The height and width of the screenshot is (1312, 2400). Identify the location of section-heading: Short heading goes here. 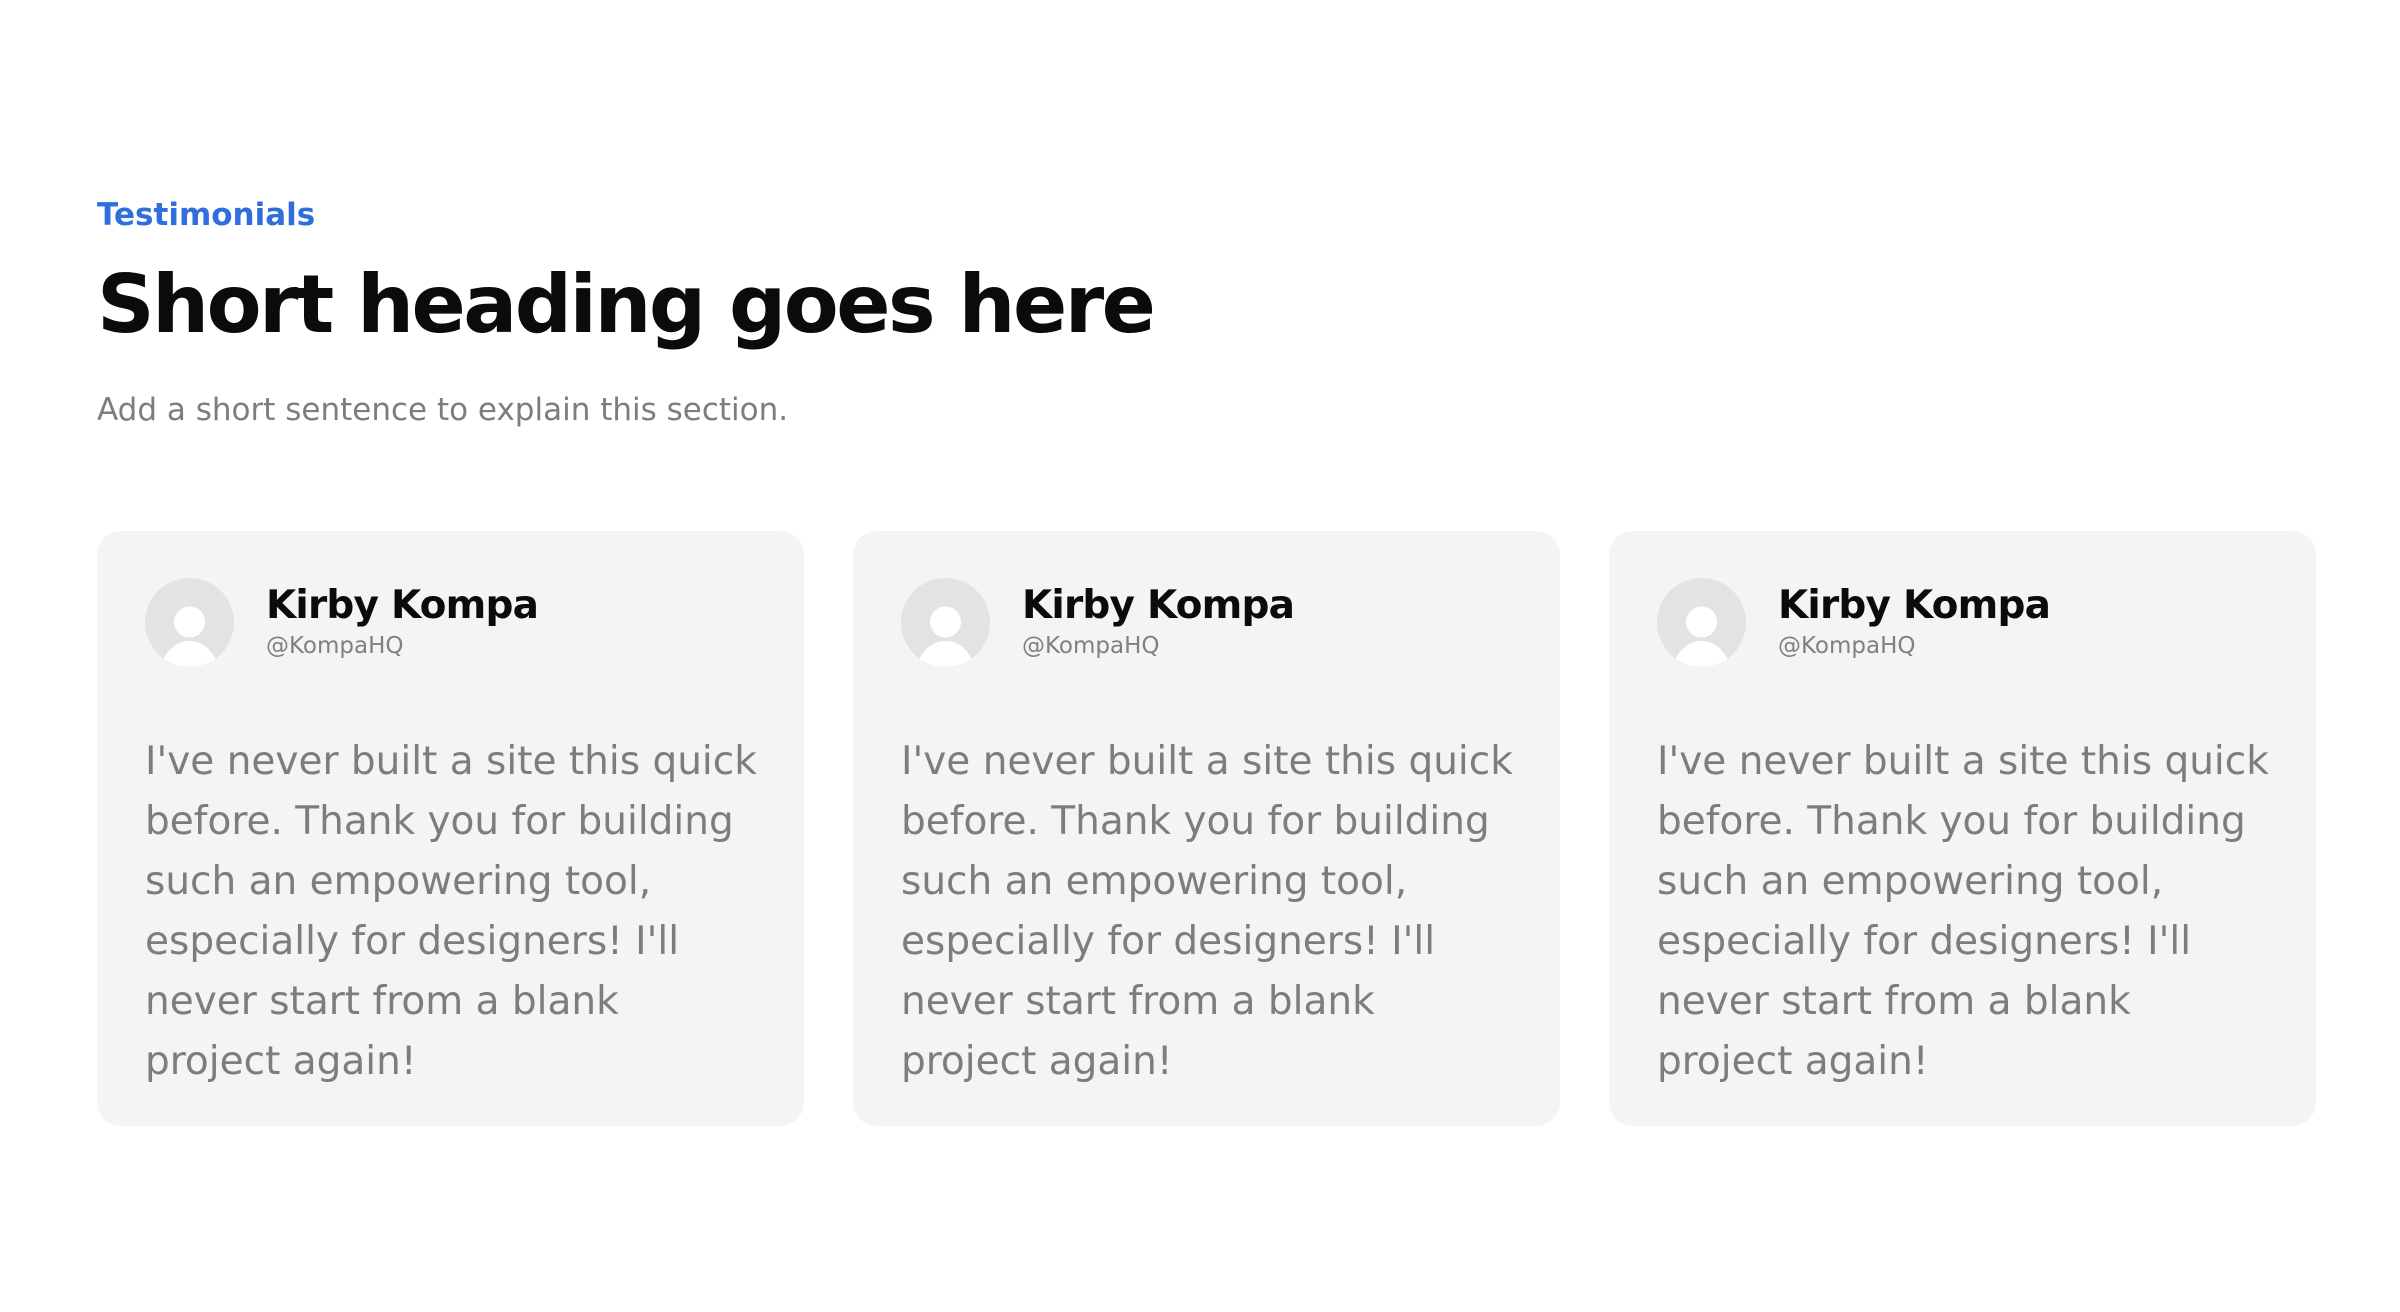
(626, 304).